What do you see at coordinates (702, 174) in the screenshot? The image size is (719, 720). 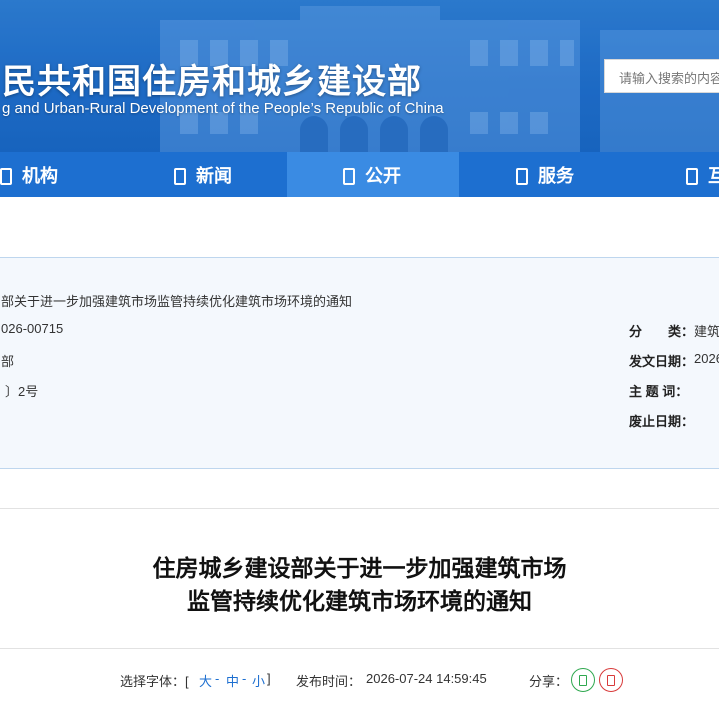 I see `nav-item-interaction: 互` at bounding box center [702, 174].